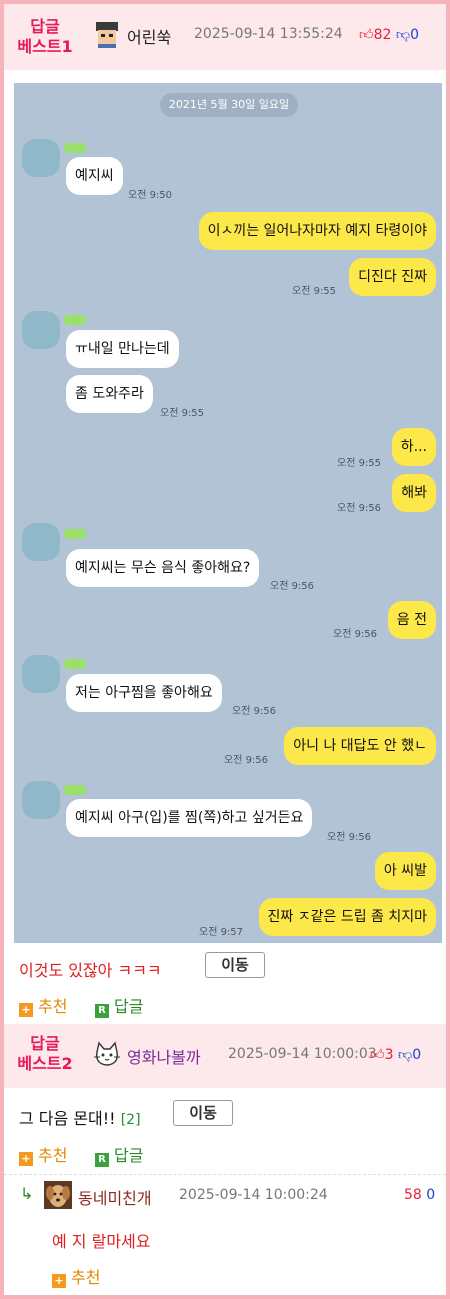  I want to click on cat-avatar-icon, so click(107, 1053).